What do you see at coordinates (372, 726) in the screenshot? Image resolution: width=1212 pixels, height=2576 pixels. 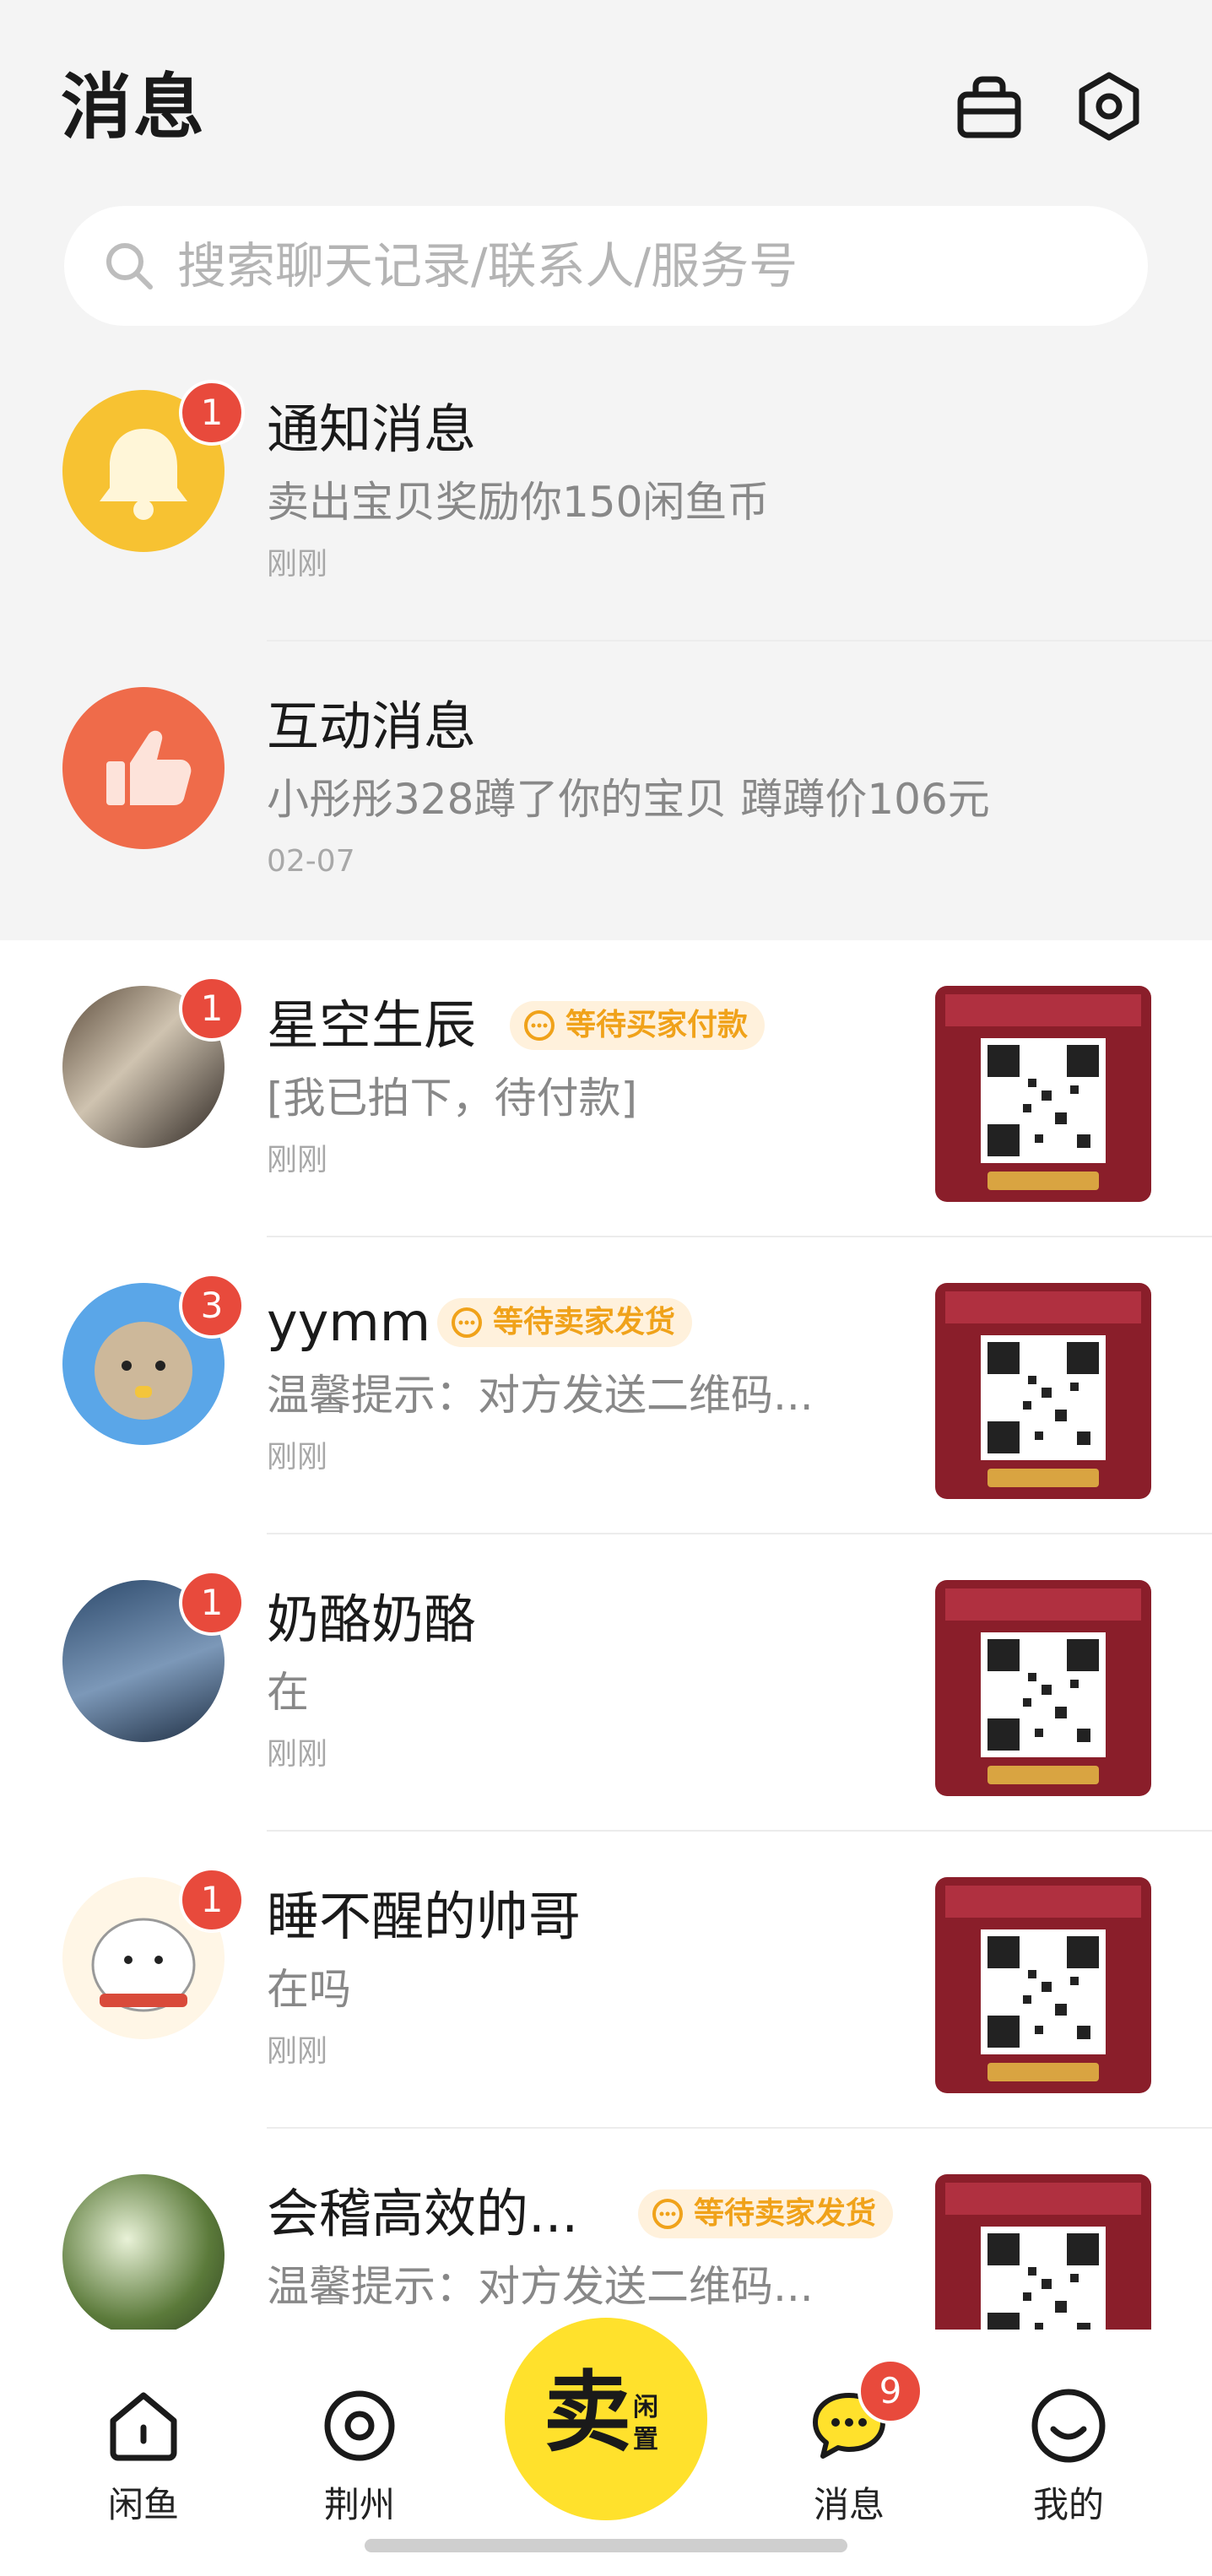 I see `item-title: 互动消息` at bounding box center [372, 726].